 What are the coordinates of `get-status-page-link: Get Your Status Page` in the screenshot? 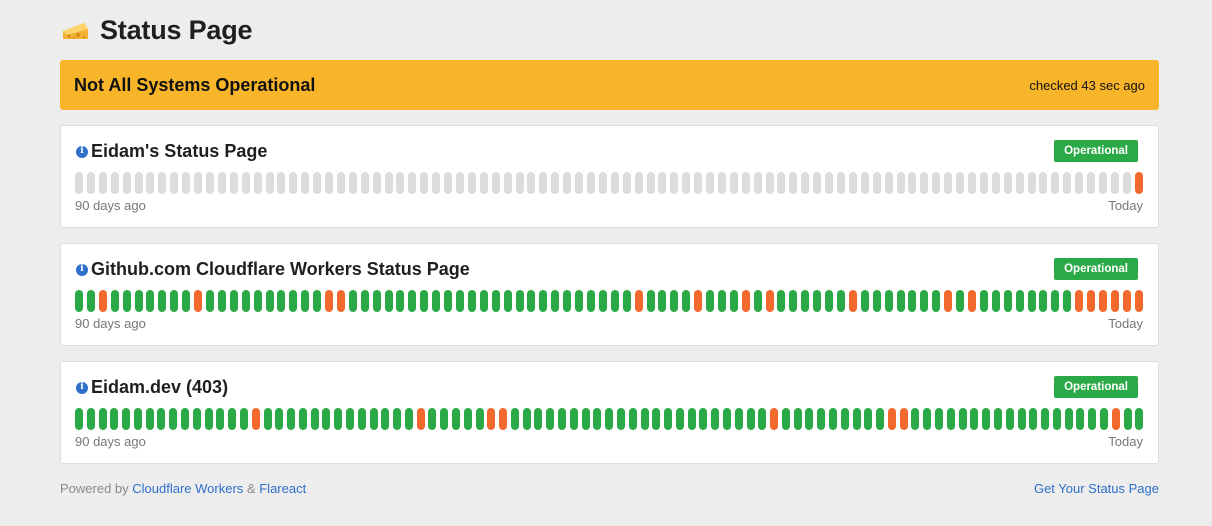 It's located at (1096, 488).